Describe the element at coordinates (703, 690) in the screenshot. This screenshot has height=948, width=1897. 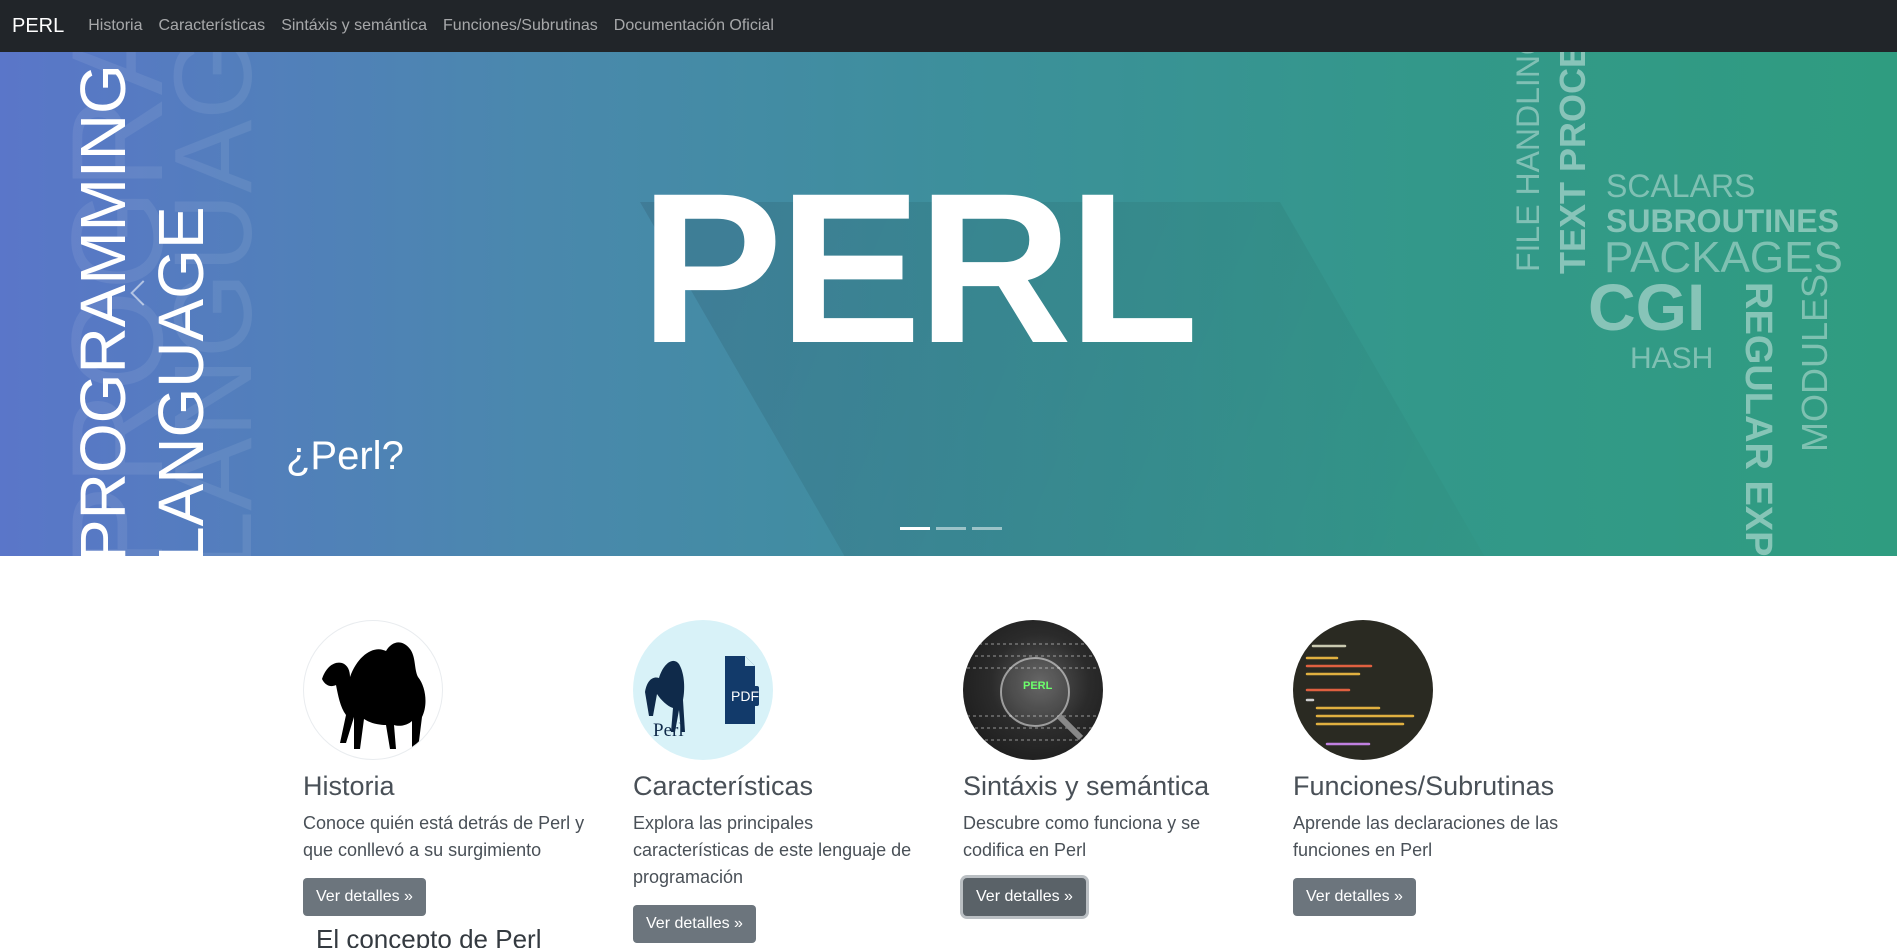
I see `perl-pdf-icon: Perl PDF` at that location.